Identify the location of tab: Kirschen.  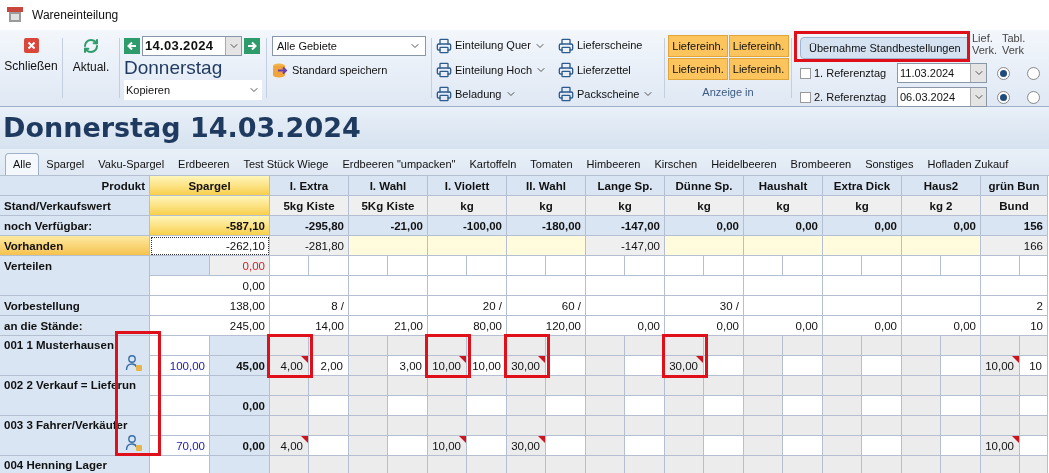
(676, 164).